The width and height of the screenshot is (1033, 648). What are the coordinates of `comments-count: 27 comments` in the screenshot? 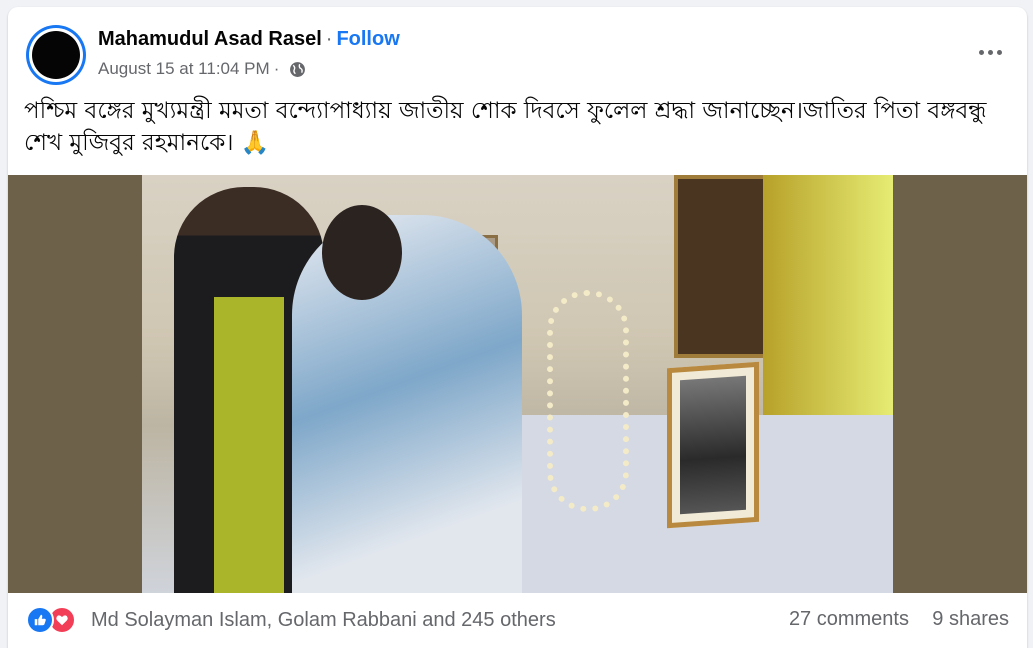 It's located at (849, 619).